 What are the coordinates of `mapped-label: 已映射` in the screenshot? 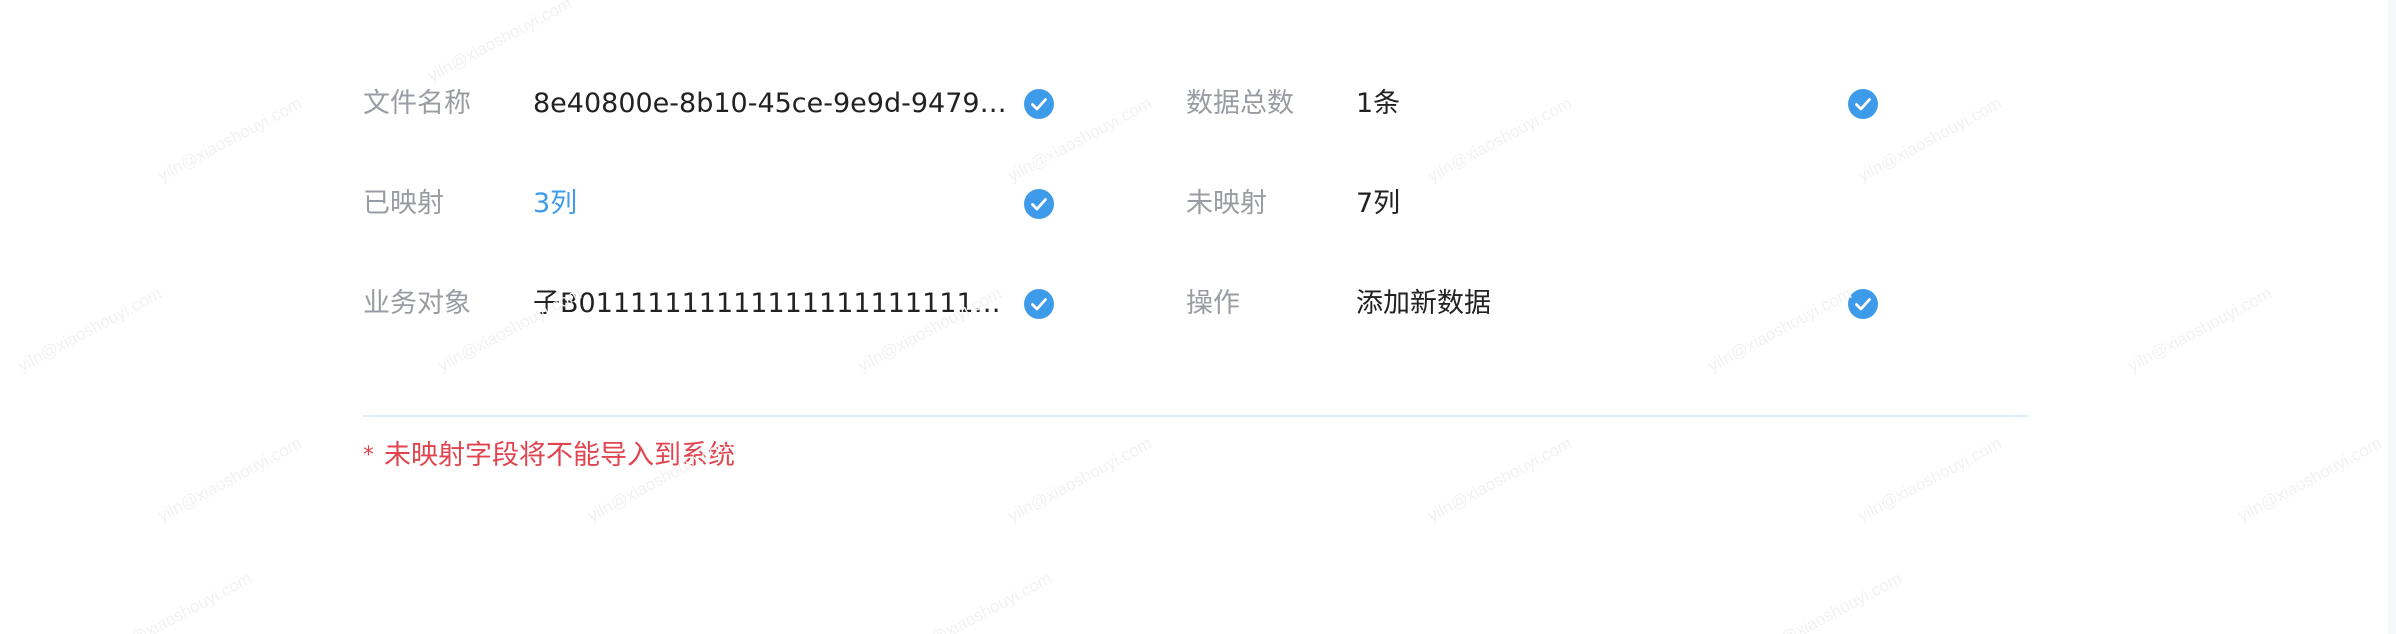 It's located at (403, 203).